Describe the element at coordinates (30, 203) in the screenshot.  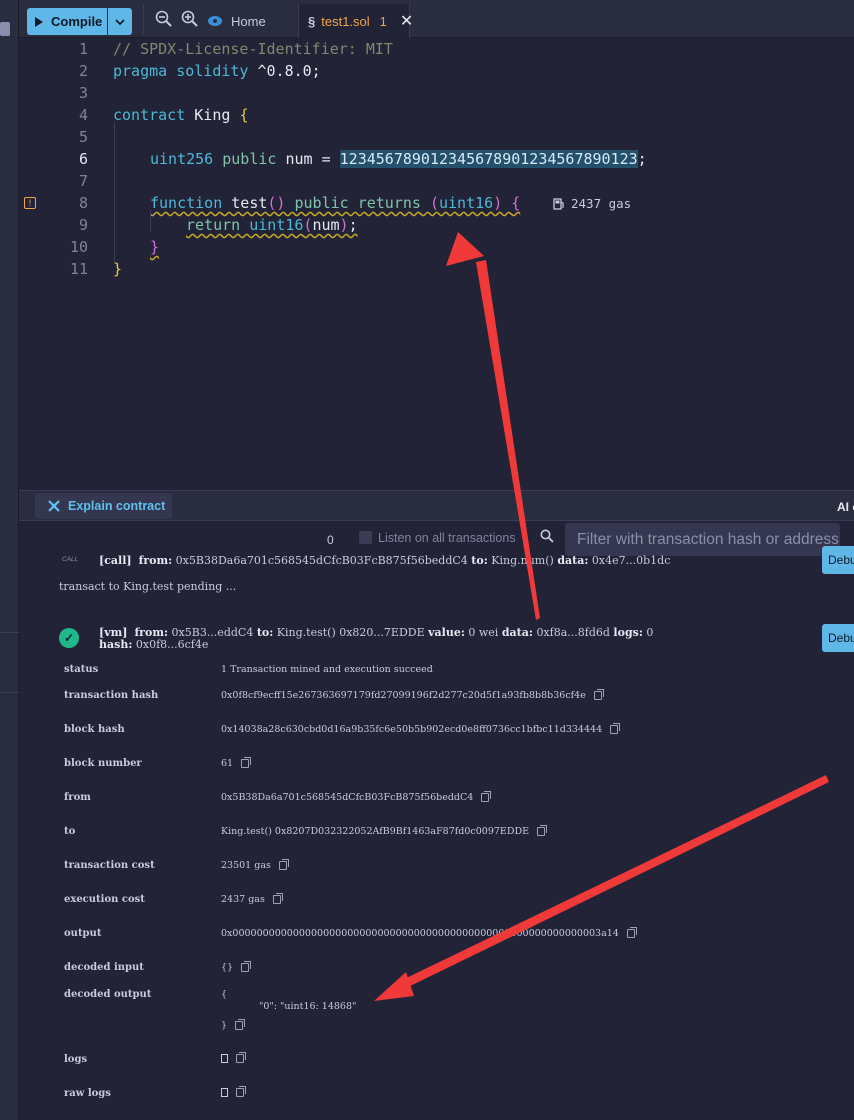
I see `warning-icon: !` at that location.